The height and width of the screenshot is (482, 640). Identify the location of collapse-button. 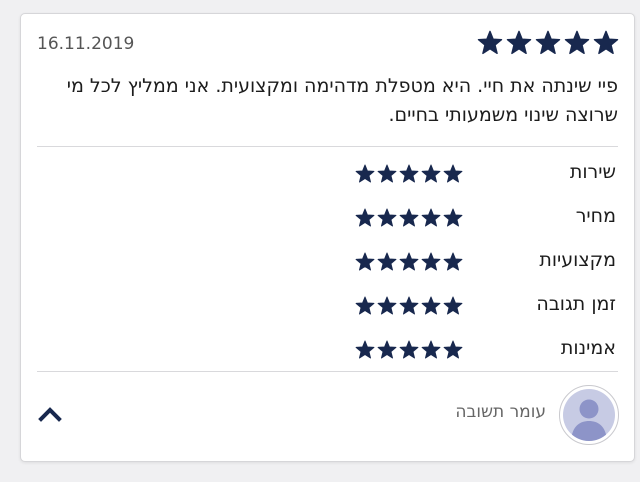
(50, 415).